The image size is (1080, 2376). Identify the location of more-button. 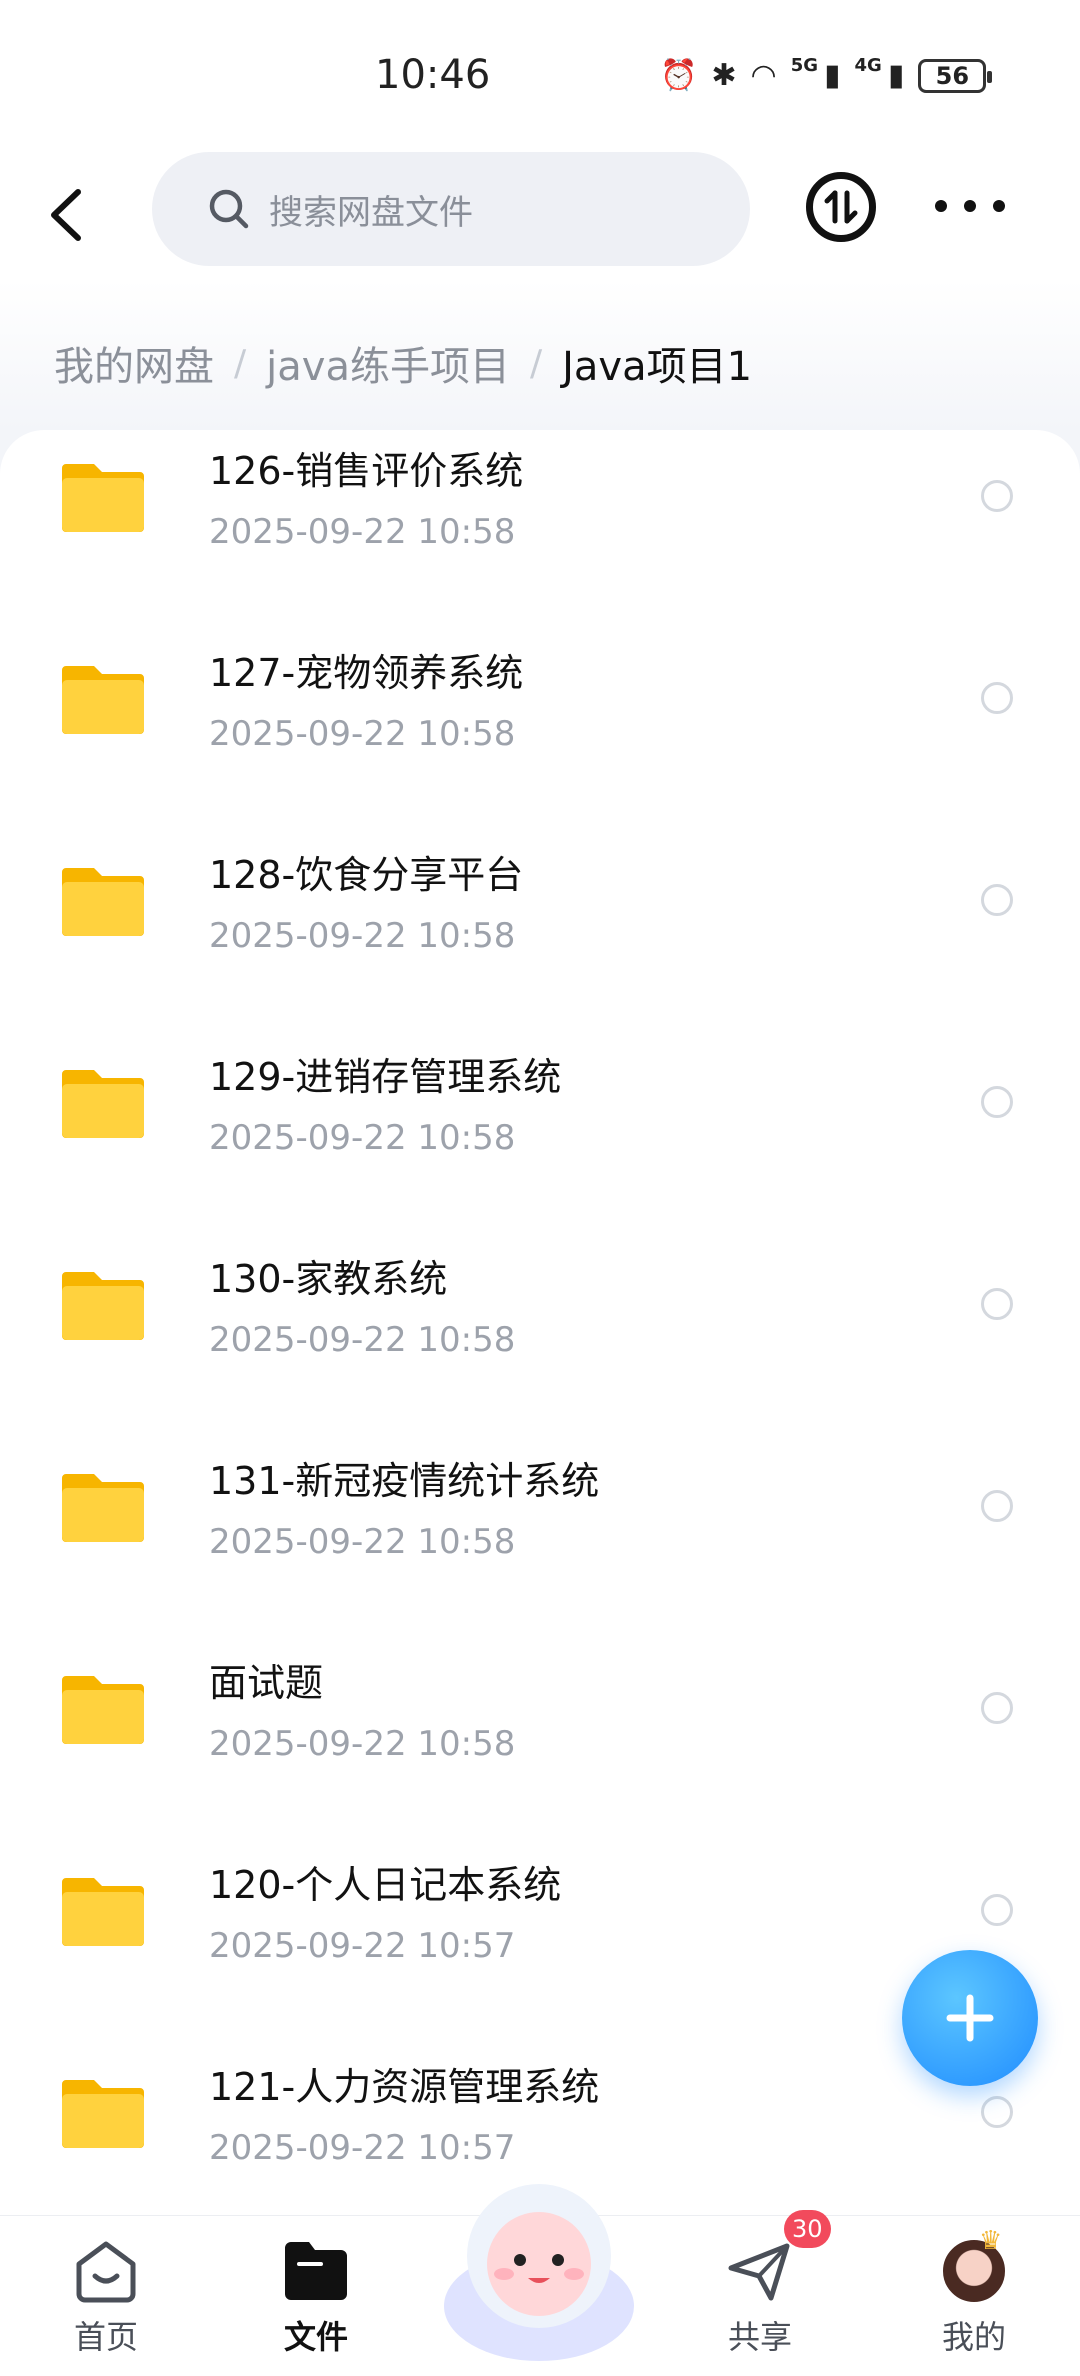
(970, 206).